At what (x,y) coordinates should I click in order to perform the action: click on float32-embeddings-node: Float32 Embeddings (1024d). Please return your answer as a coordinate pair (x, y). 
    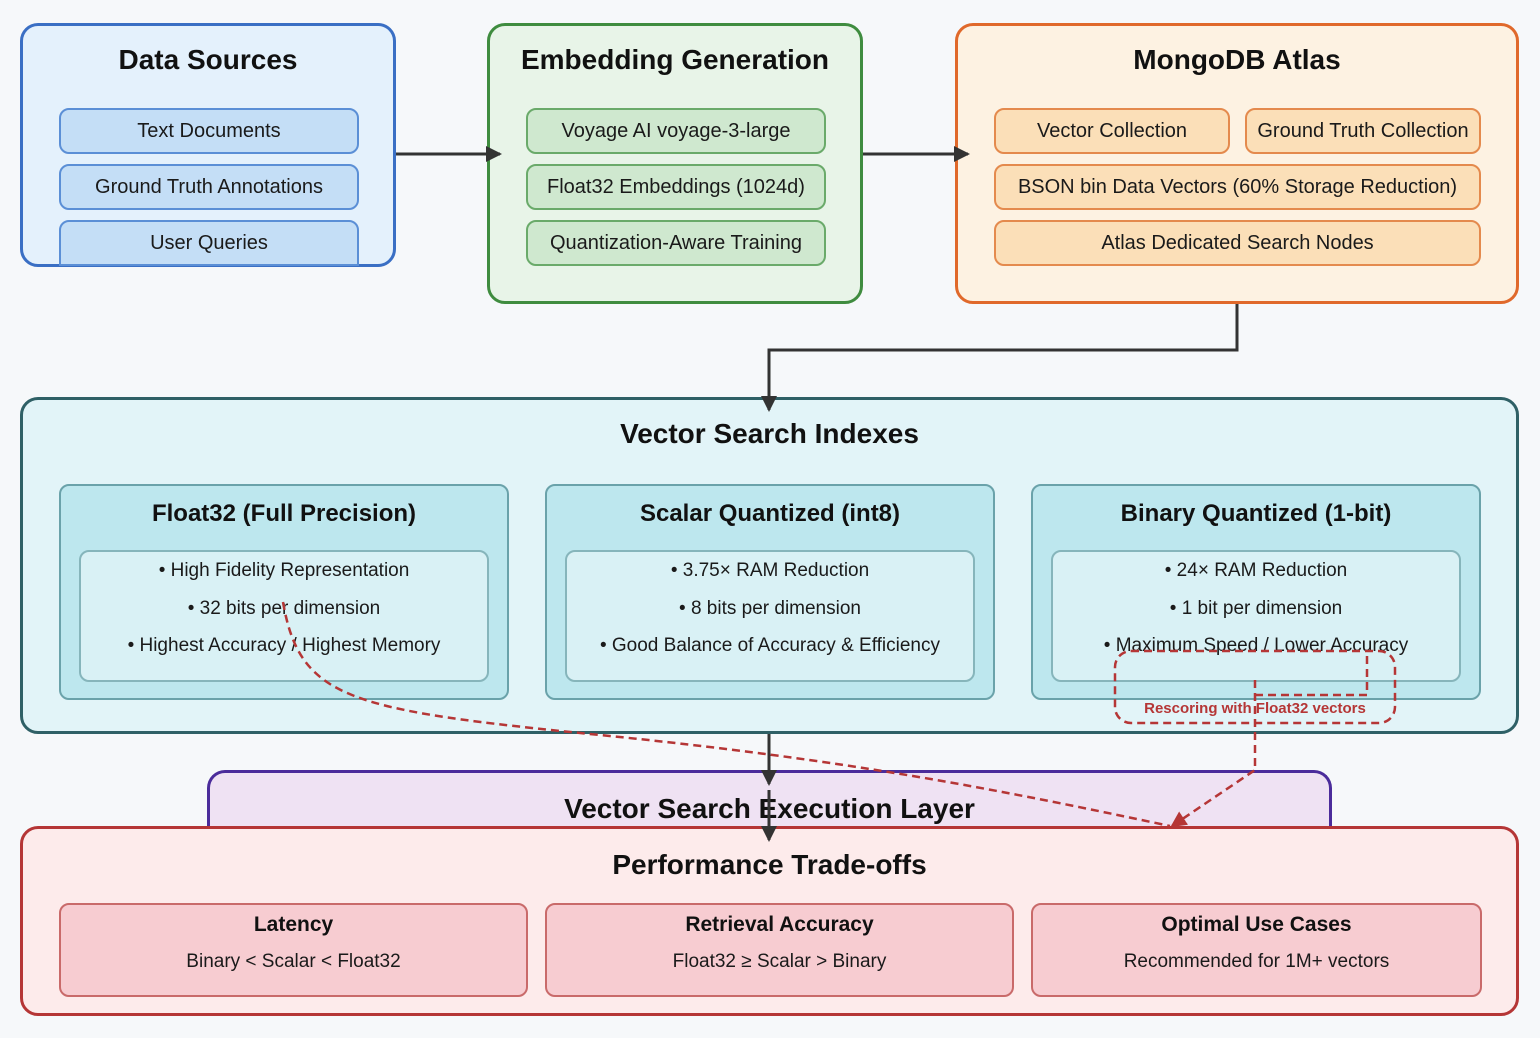
    Looking at the image, I should click on (676, 187).